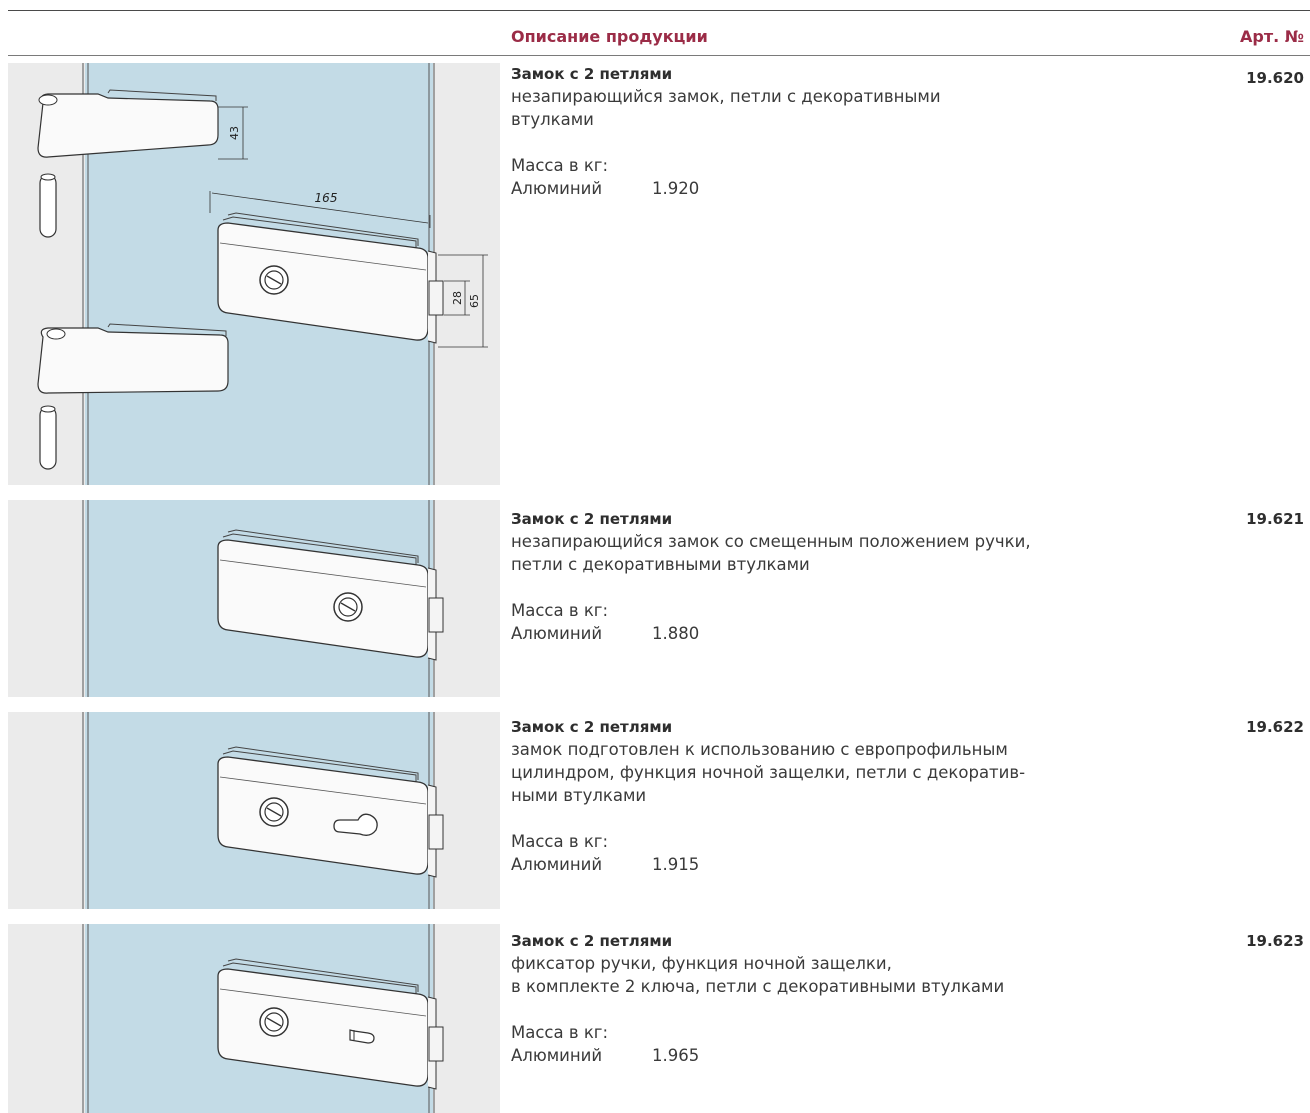 The image size is (1310, 1113). Describe the element at coordinates (263, 598) in the screenshot. I see `lock-offset-handle-drawing` at that location.